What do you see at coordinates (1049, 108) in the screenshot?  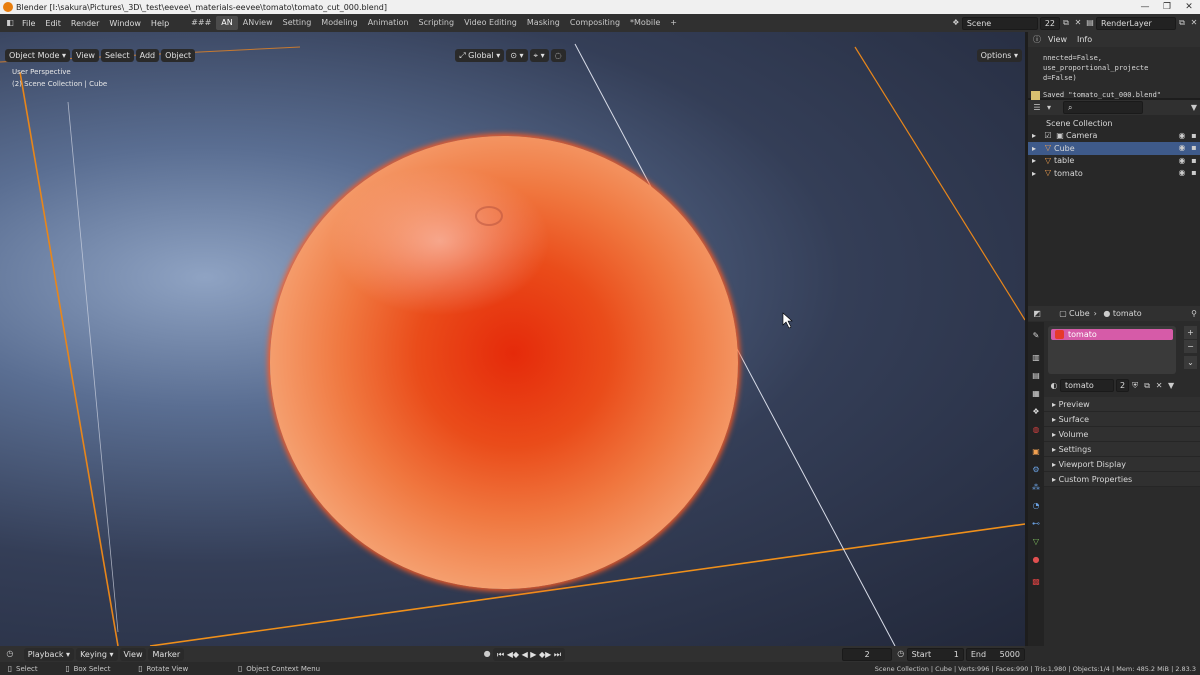 I see `display-mode-icon: ▾` at bounding box center [1049, 108].